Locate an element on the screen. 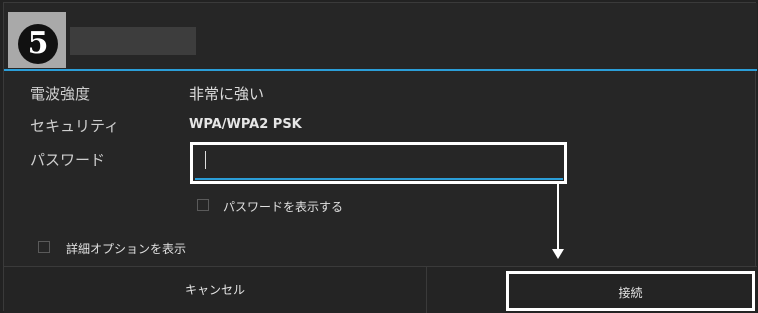 The image size is (758, 313). step-number-badge: 5 is located at coordinates (37, 40).